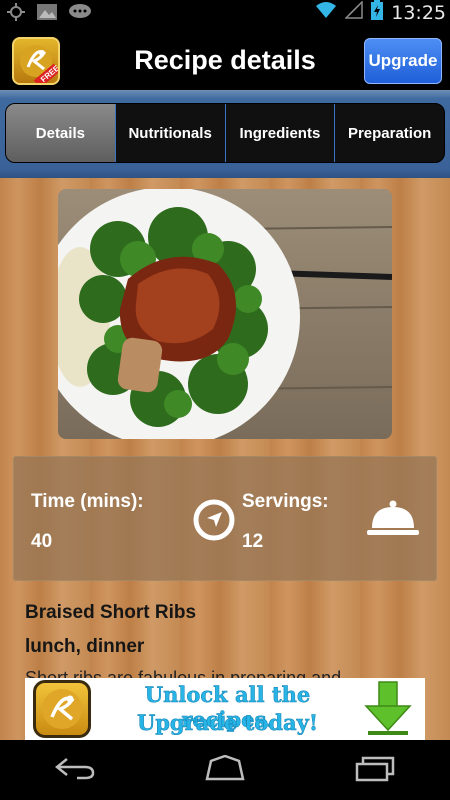  I want to click on recents-icon, so click(375, 770).